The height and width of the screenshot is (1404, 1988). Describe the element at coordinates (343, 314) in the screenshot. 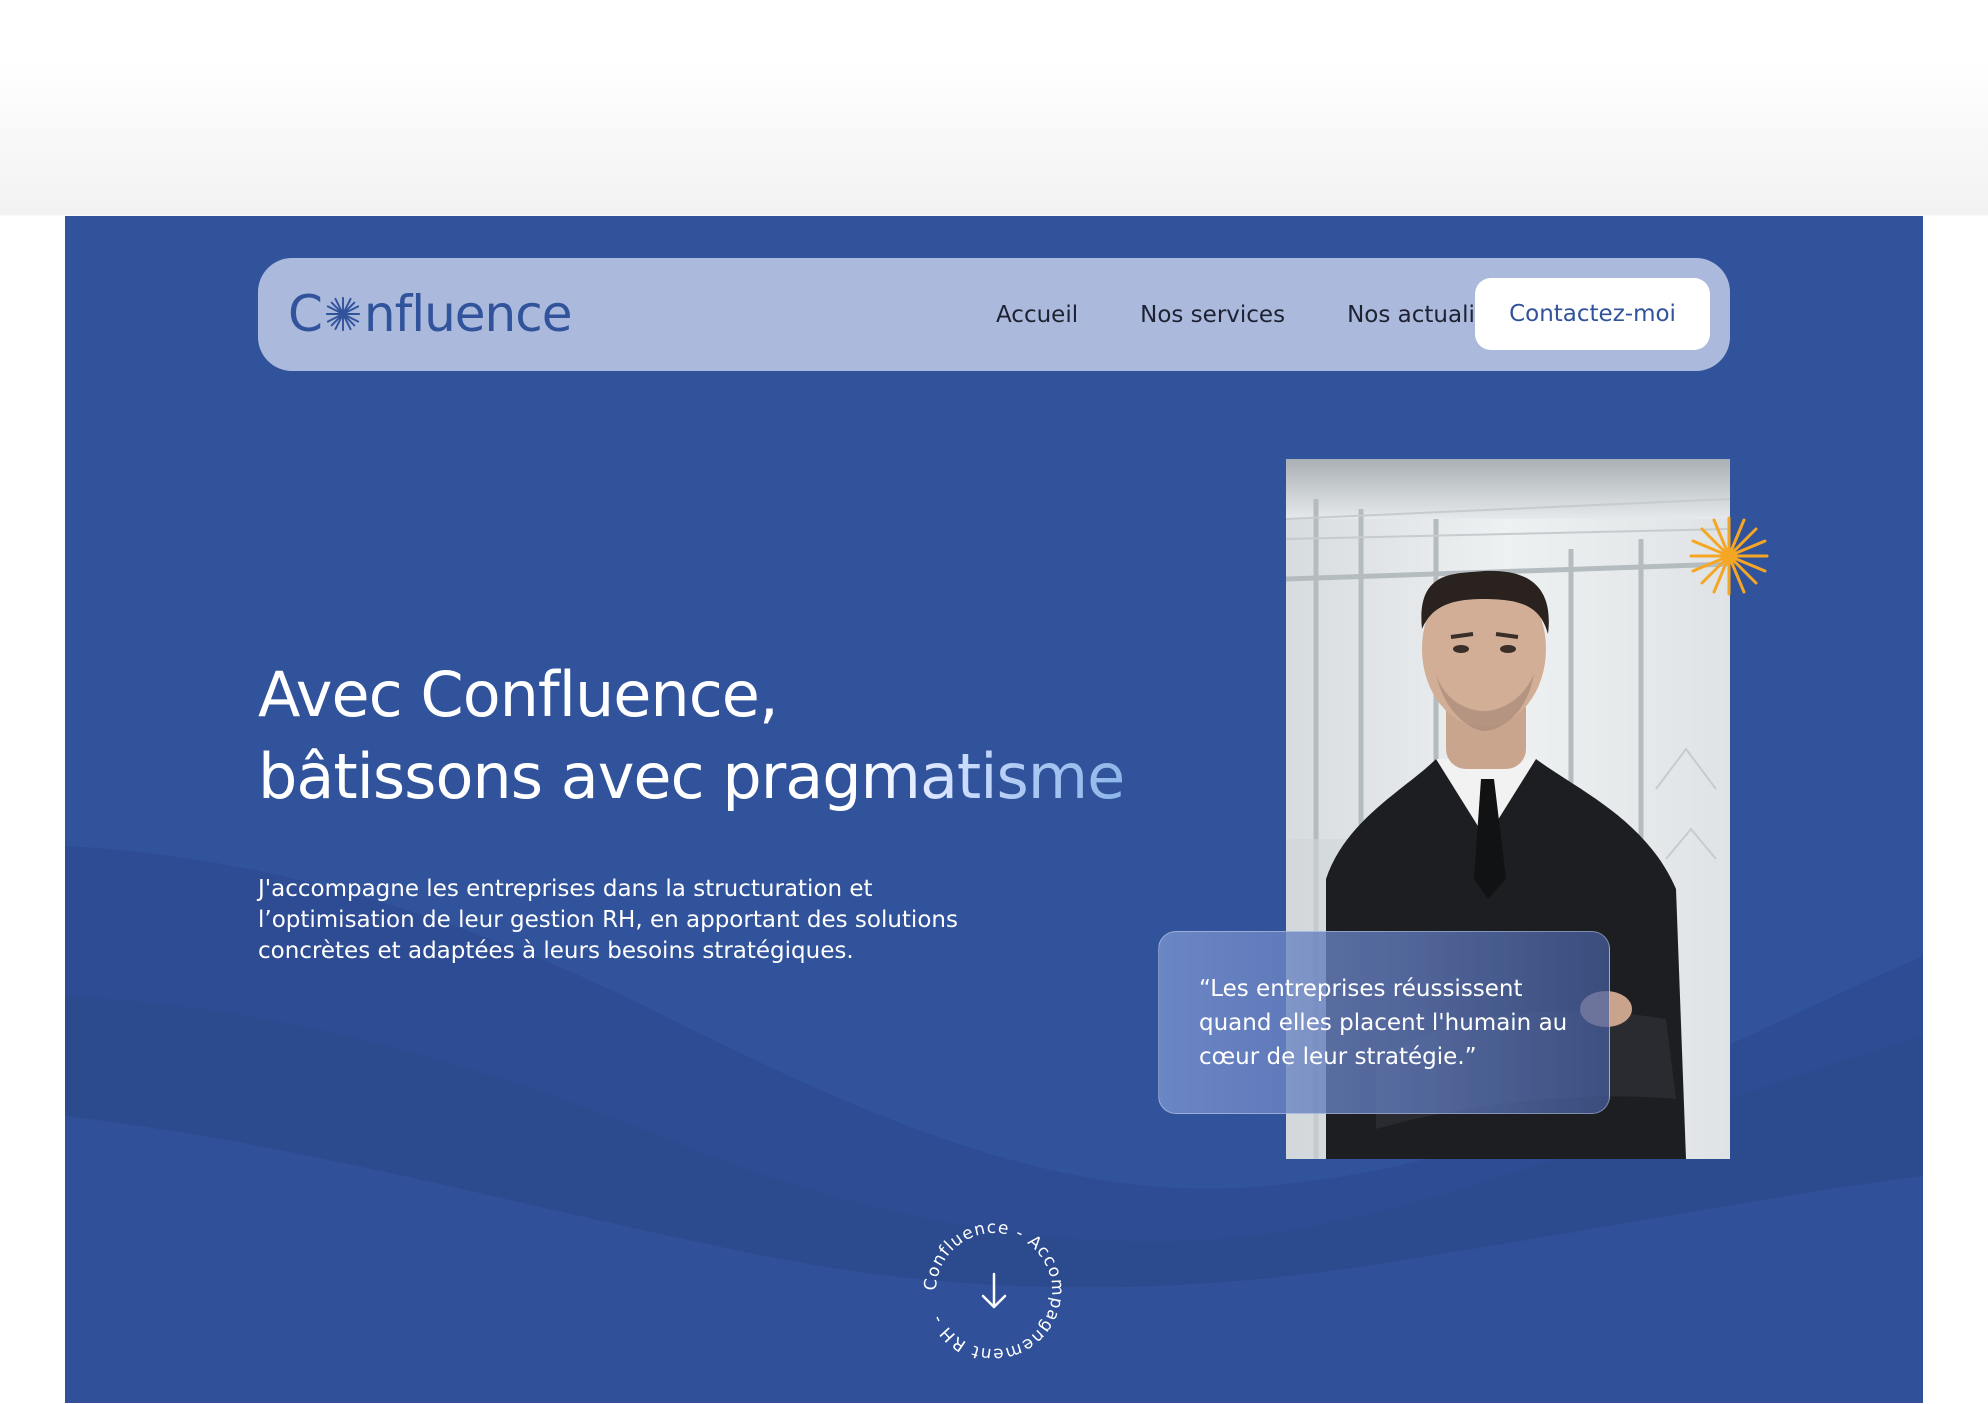

I see `sun-icon` at that location.